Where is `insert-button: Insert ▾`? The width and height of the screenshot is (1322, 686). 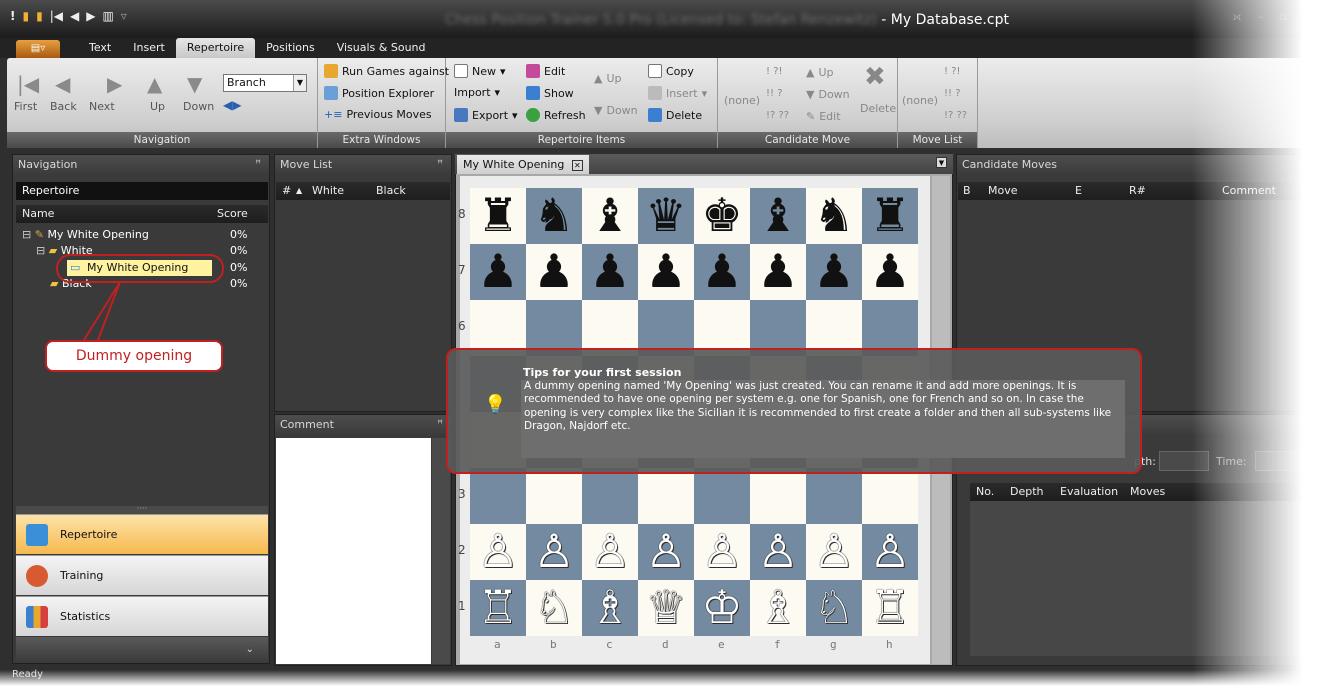
insert-button: Insert ▾ is located at coordinates (677, 93).